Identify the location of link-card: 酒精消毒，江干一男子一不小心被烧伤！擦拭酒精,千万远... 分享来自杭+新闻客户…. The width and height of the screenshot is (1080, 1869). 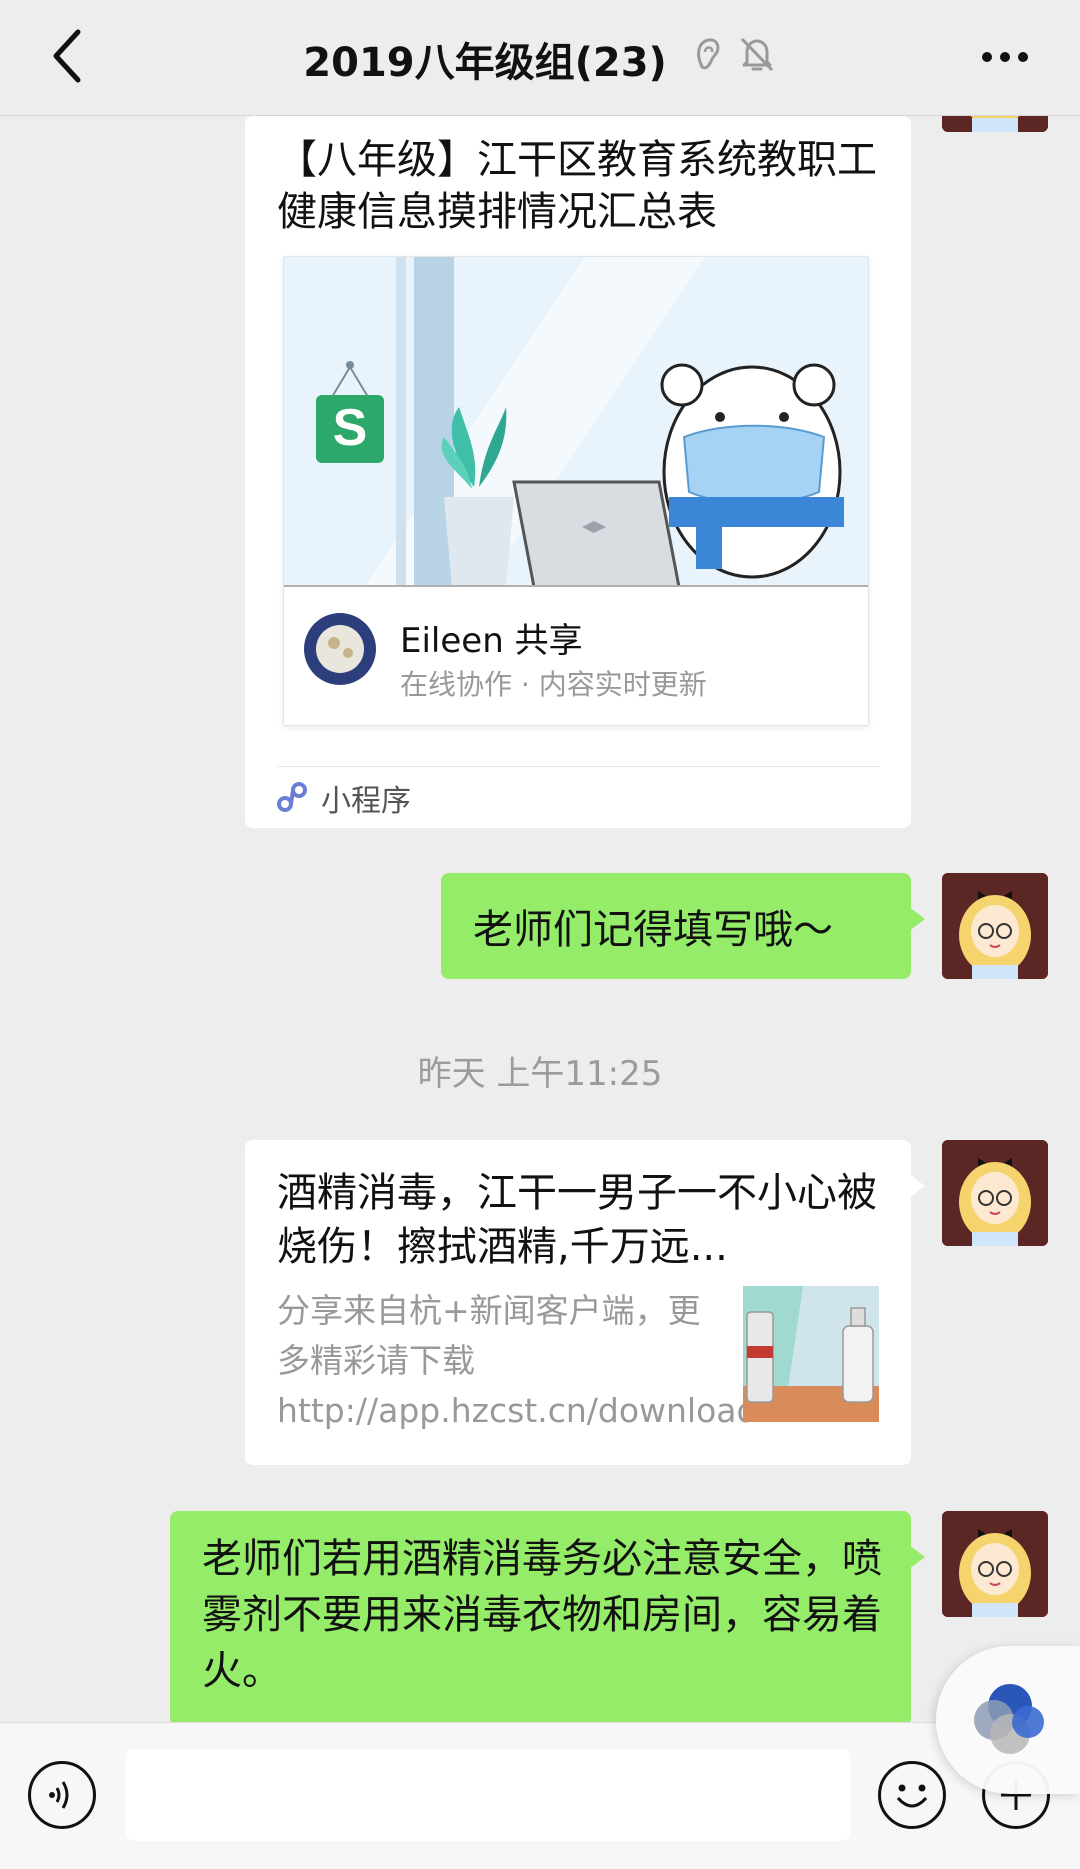
(585, 1302).